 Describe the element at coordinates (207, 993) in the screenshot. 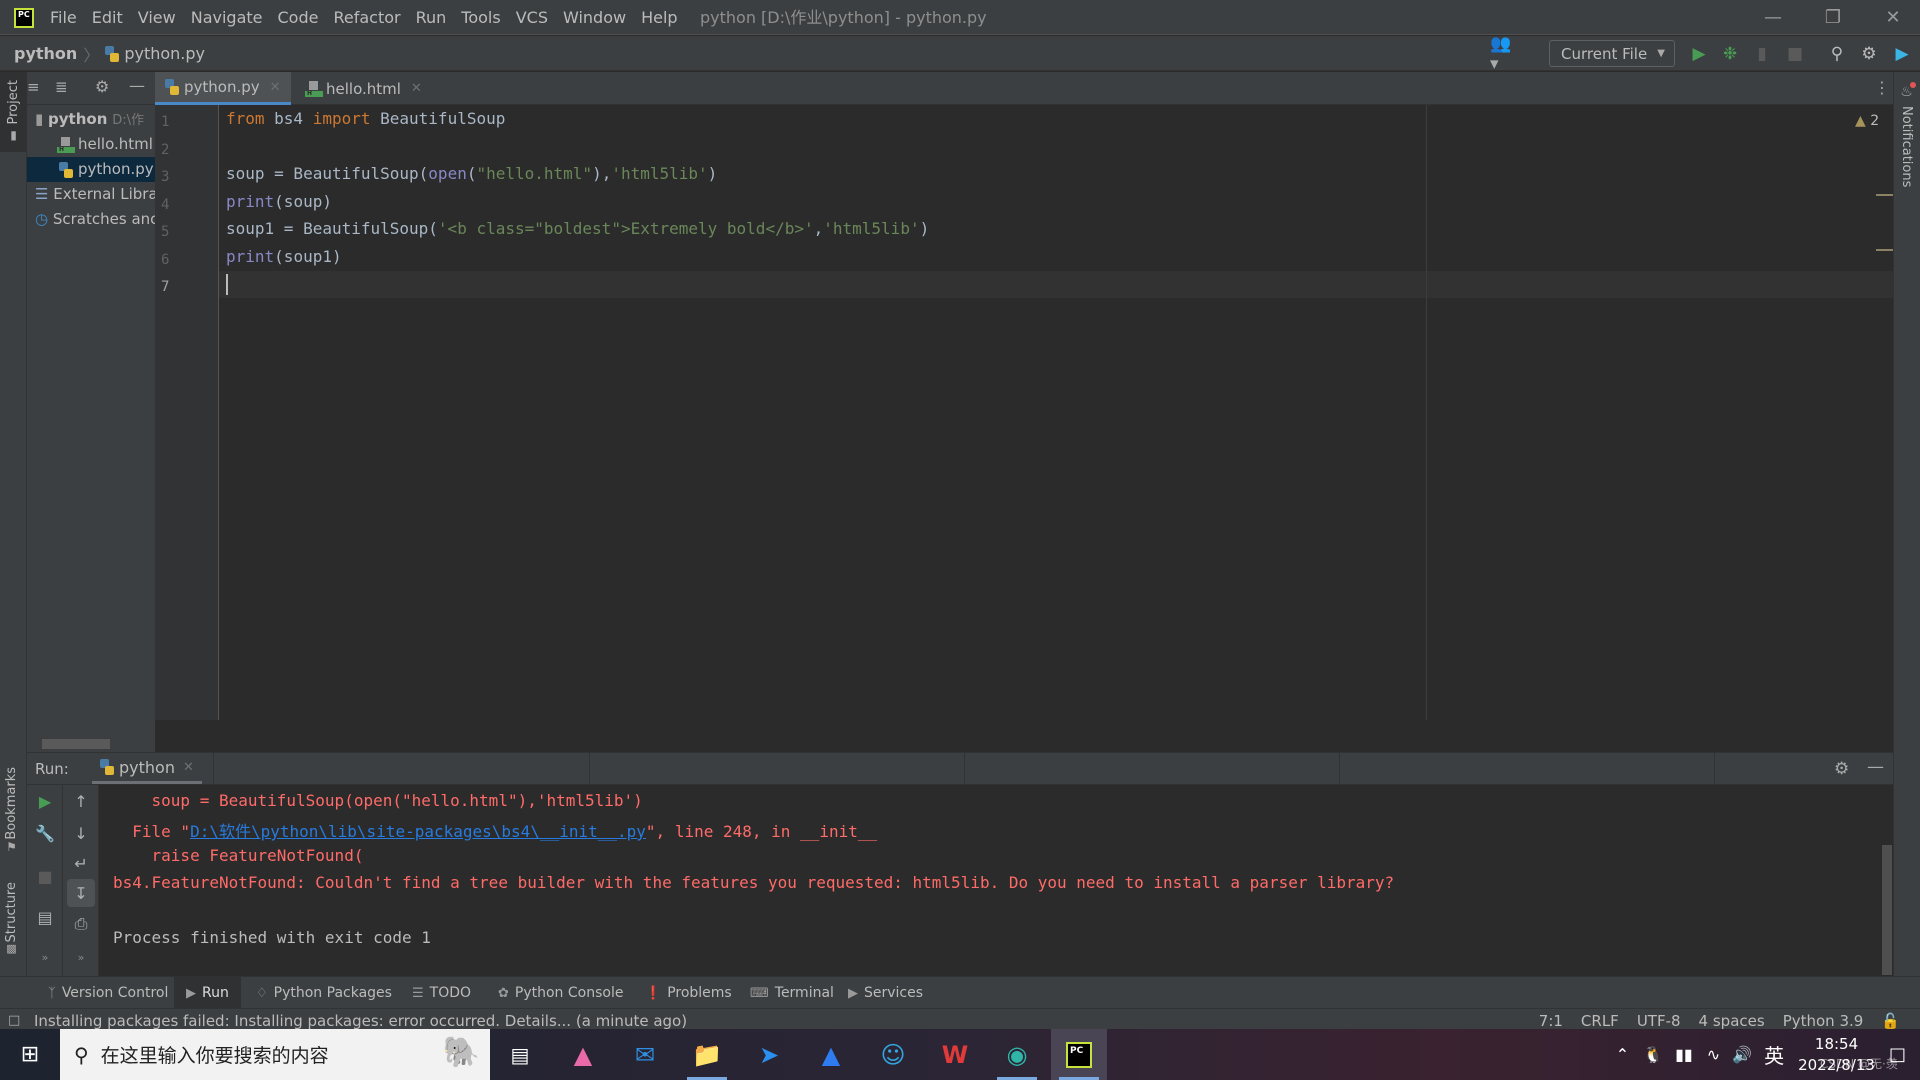

I see `tool-run: ▶ Run` at that location.